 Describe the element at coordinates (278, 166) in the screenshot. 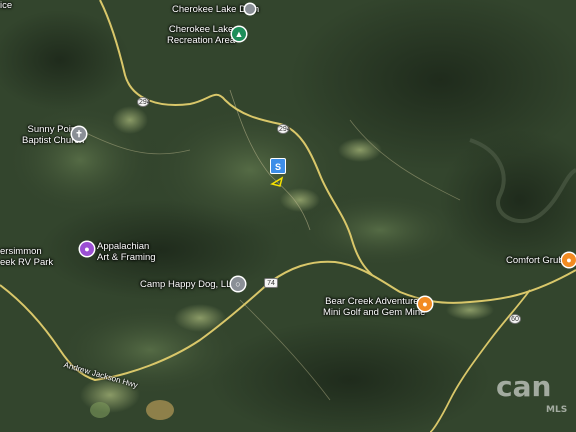

I see `subject-property-marker: S` at that location.